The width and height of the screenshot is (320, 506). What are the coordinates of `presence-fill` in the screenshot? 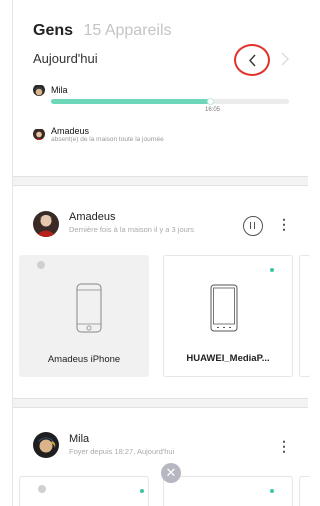 It's located at (131, 101).